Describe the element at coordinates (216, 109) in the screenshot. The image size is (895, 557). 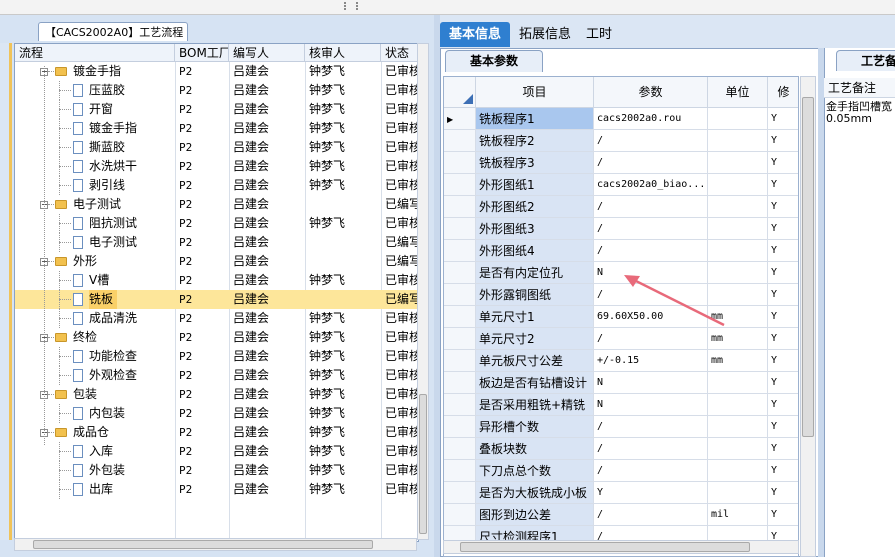
I see `tree-item-row: 开窗 P2 吕建会 钟梦飞 已审核` at that location.